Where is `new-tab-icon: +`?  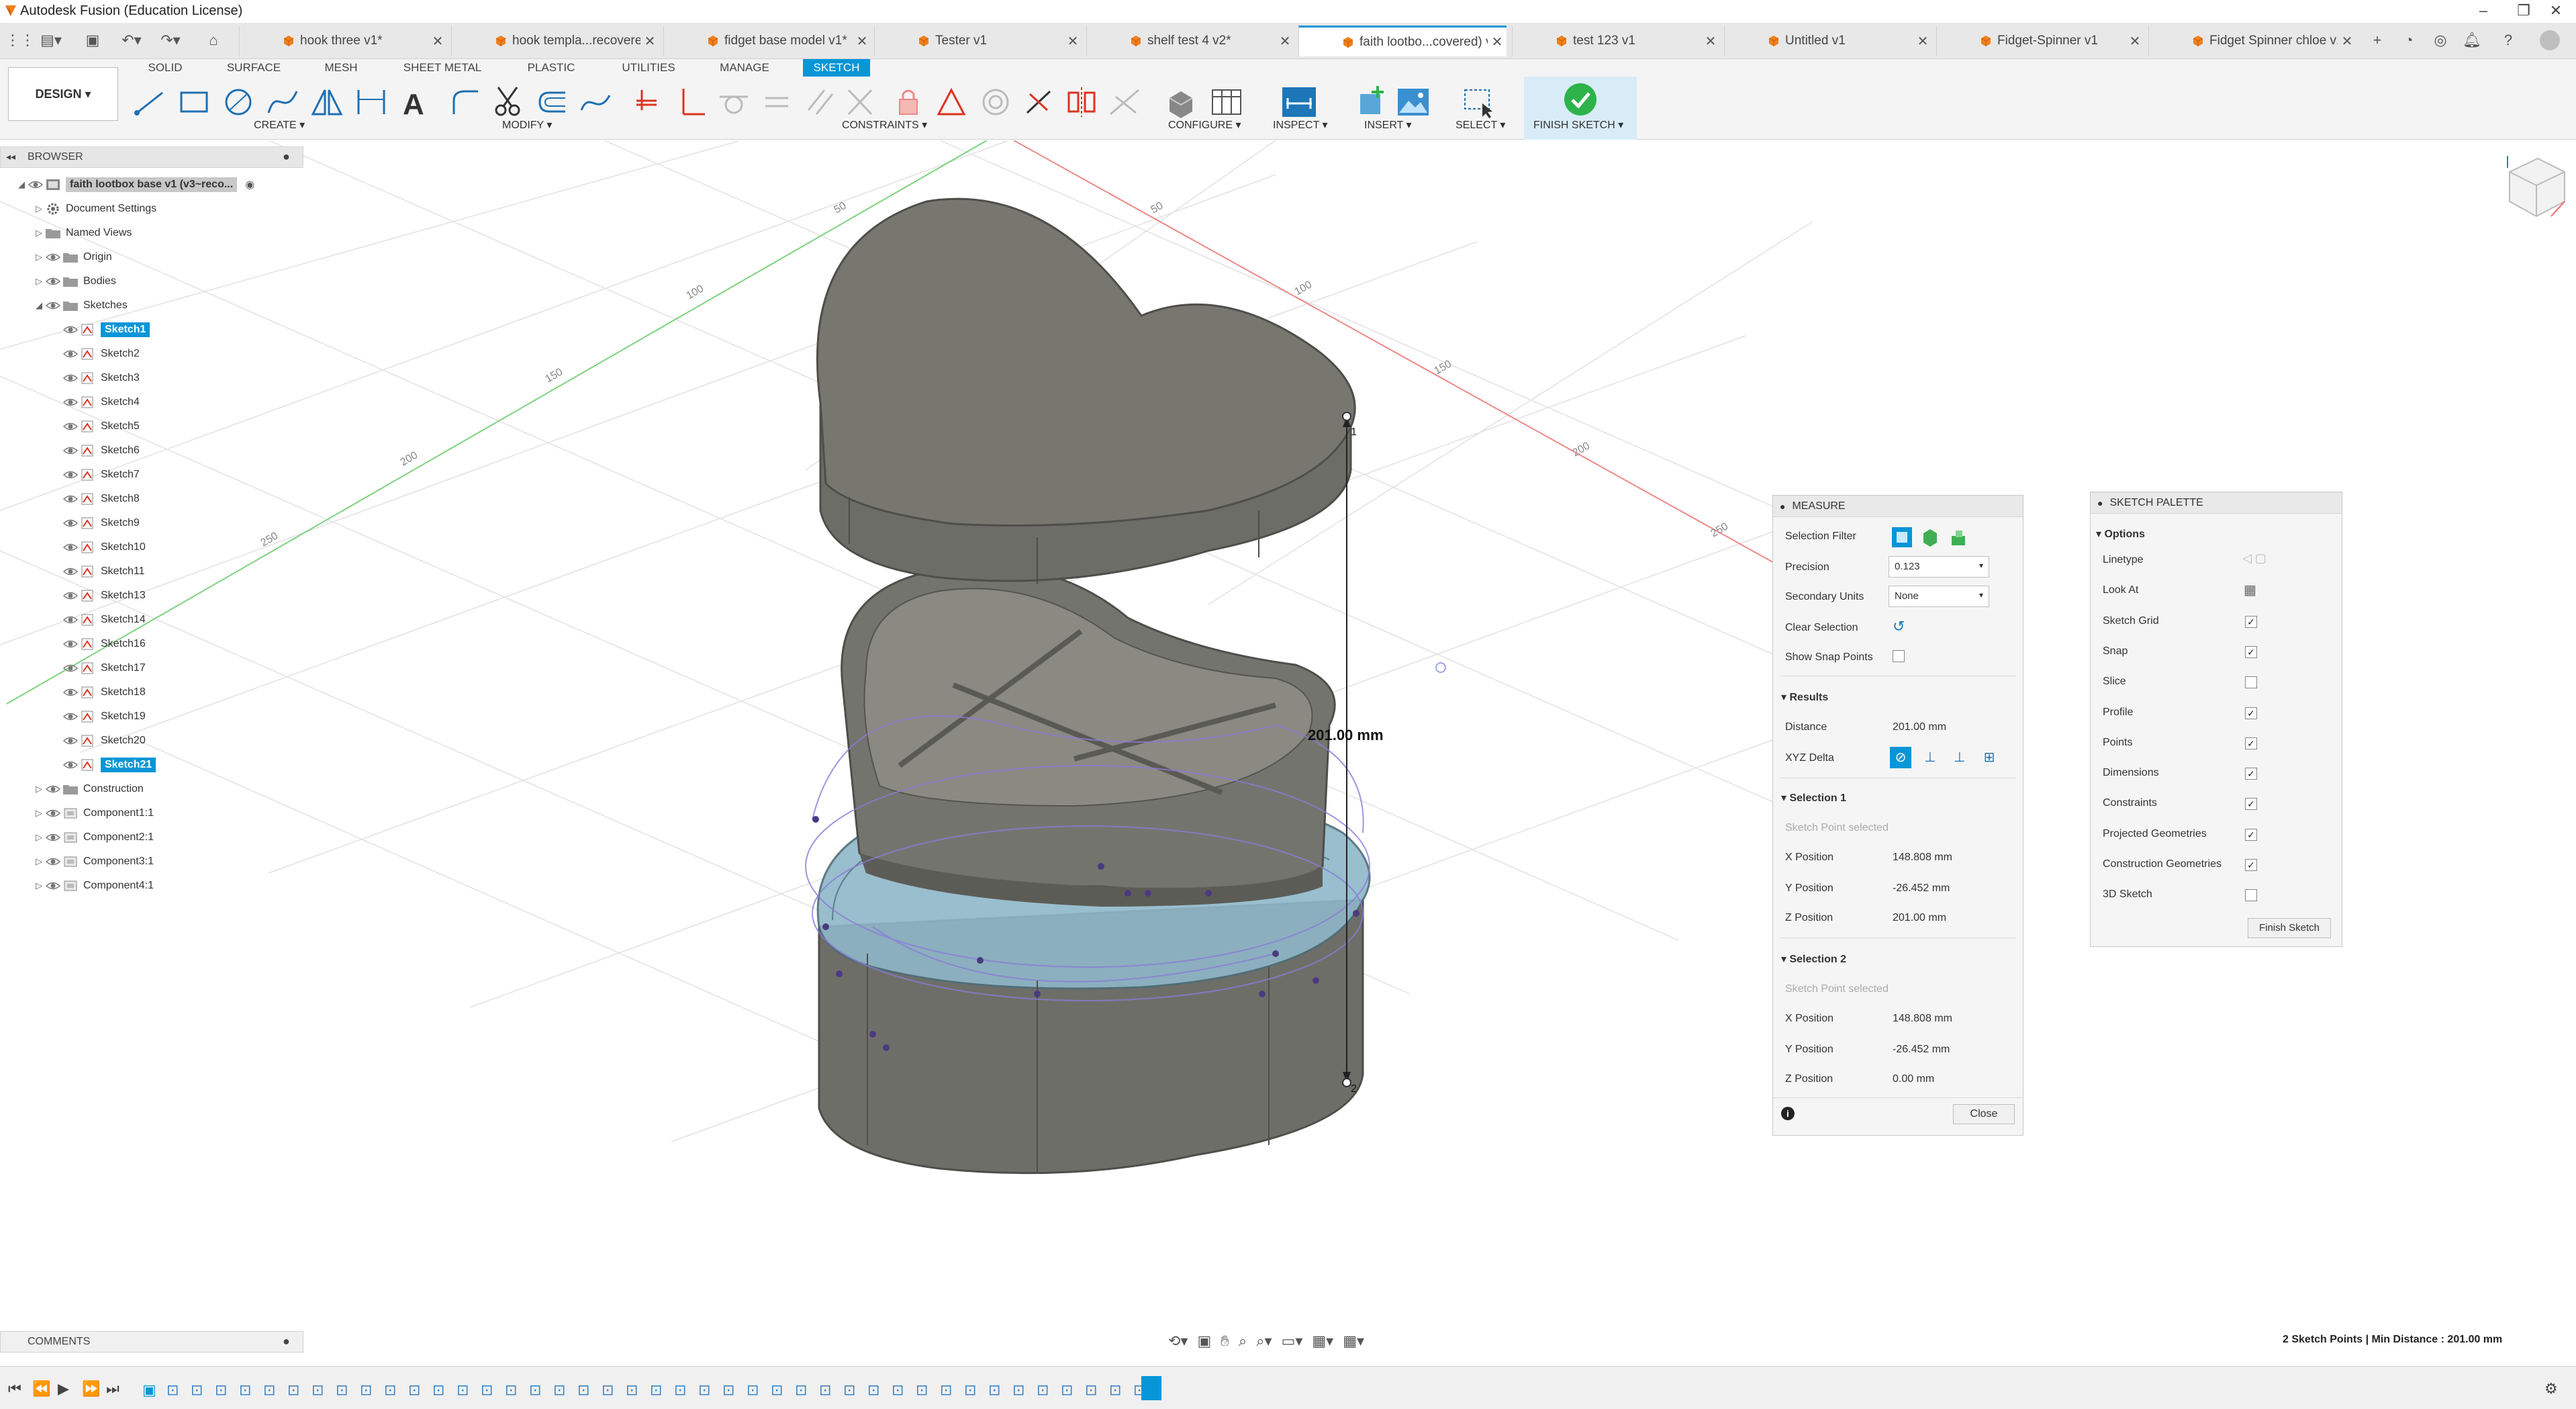
new-tab-icon: + is located at coordinates (2377, 40).